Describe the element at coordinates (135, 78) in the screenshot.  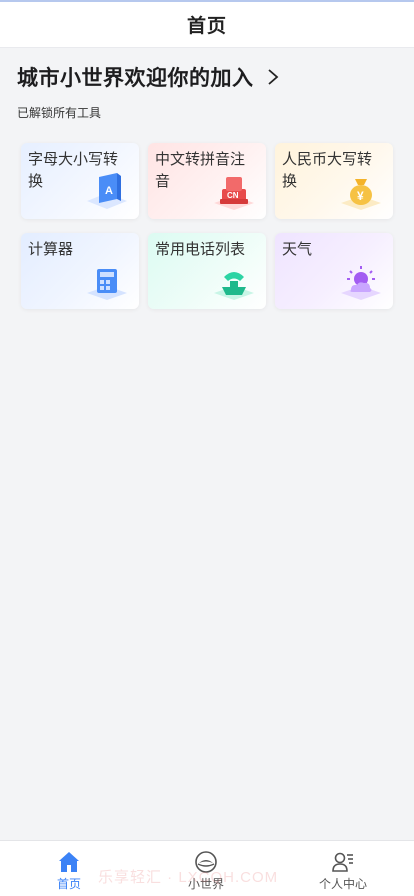
I see `welcome-text: 城市小世界欢迎你的加入` at that location.